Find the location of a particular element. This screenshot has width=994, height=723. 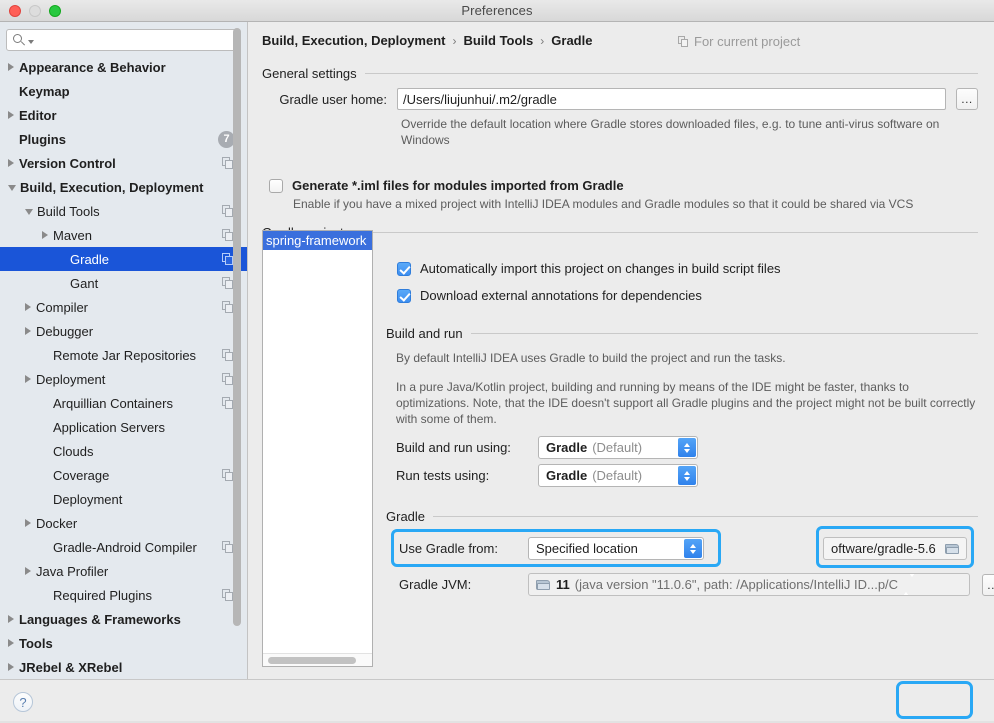

sidebar-item-arquillian-containers: Arquillian Containers is located at coordinates (123, 403).